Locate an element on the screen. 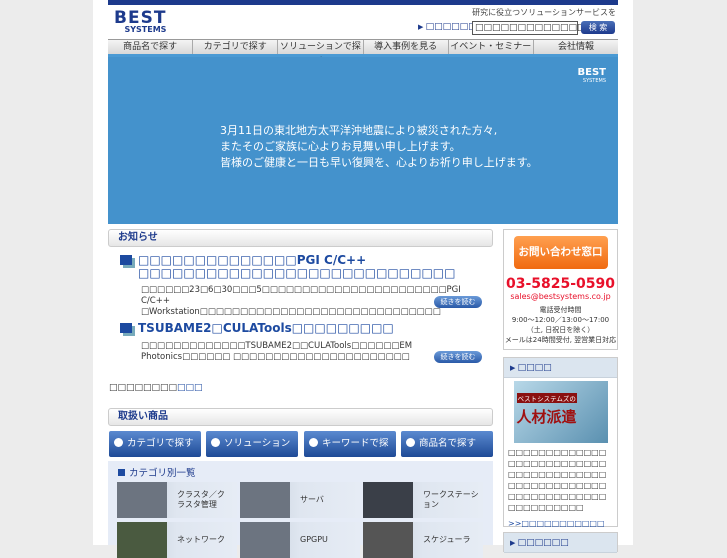  category-label: ワークステーション is located at coordinates (451, 499).